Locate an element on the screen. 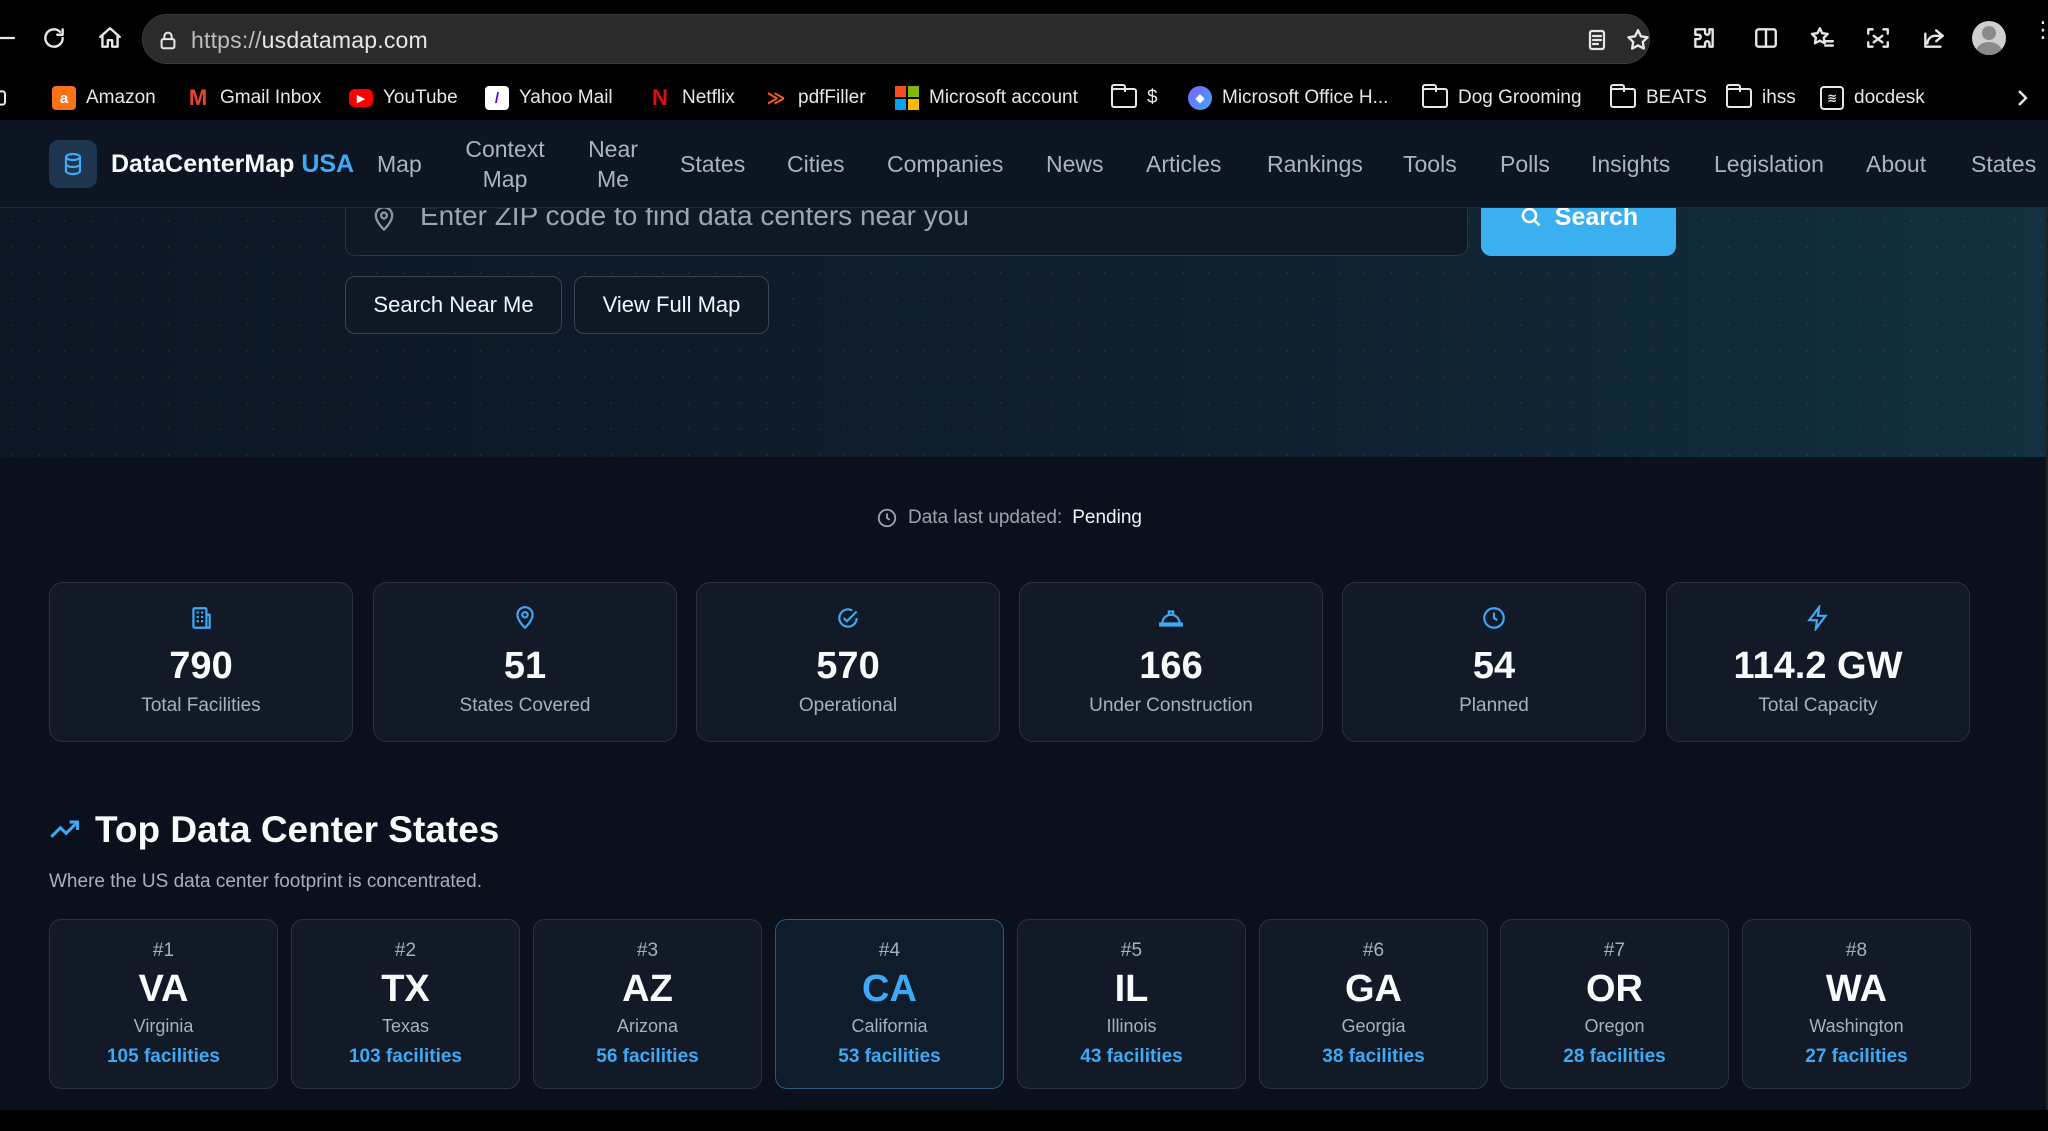  split-screen-icon is located at coordinates (1766, 38).